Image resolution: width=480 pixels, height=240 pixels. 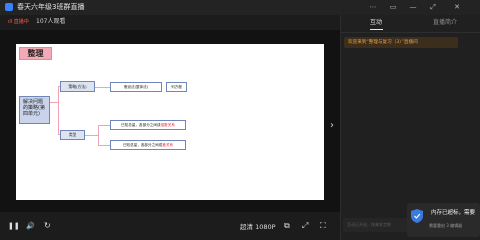 I want to click on mindmap-branch-type: 类型, so click(x=72, y=135).